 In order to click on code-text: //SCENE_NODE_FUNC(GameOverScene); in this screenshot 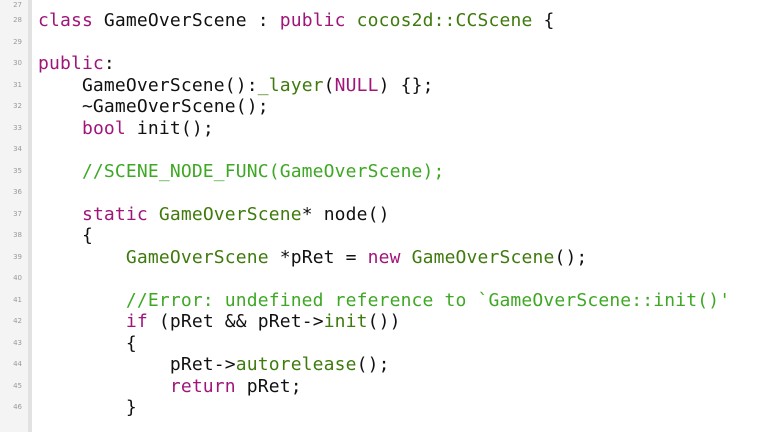, I will do `click(241, 172)`.